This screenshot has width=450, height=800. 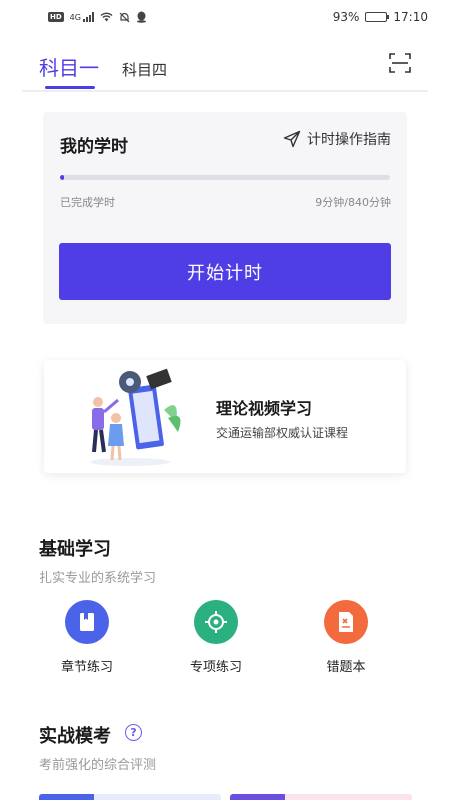 I want to click on mock-exam-subtitle: 考前强化的综合评测, so click(x=98, y=765).